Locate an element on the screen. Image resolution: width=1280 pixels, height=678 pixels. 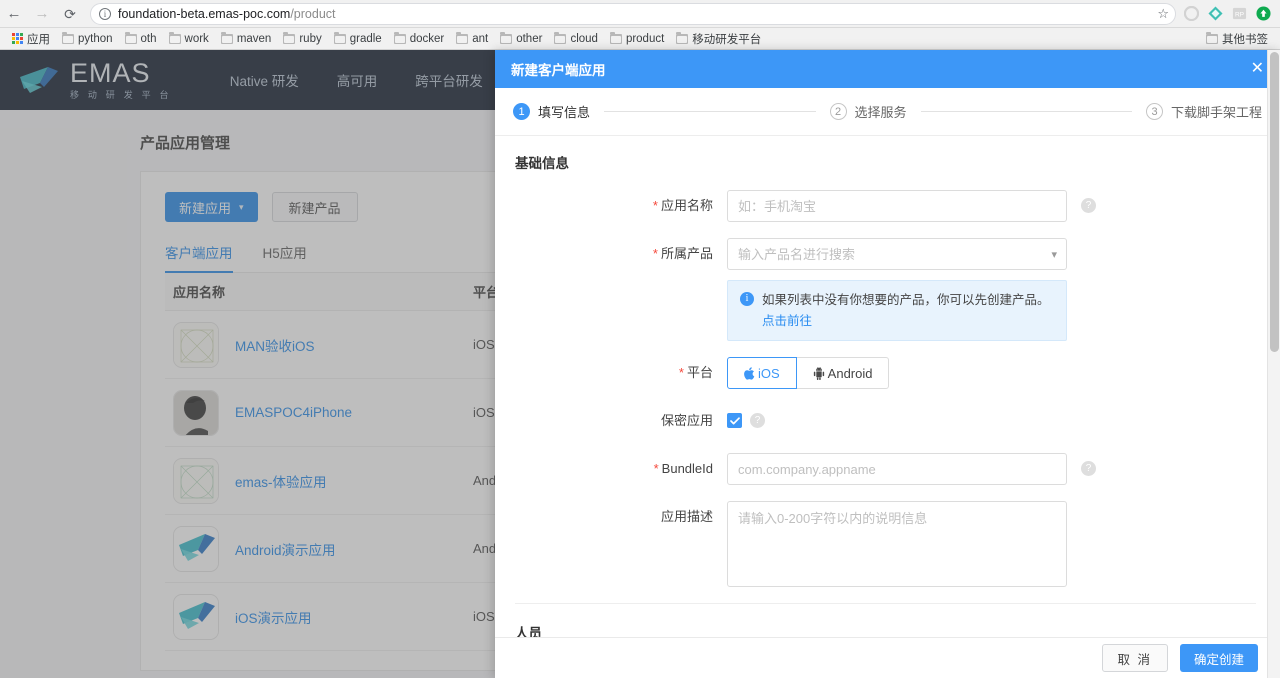
step-number: 3 is located at coordinates (1154, 111).